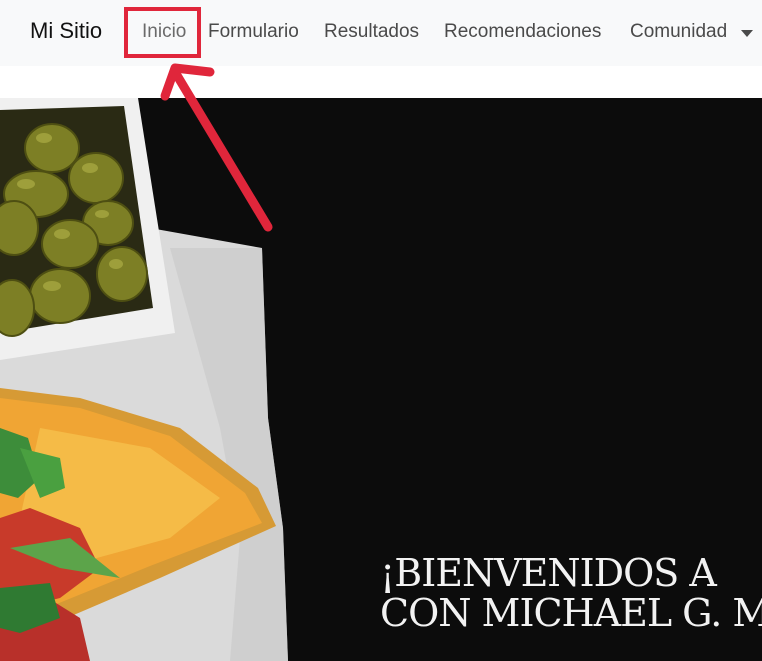 The height and width of the screenshot is (661, 762). I want to click on nav-item-comunidad-dropdown: Comunidad, so click(678, 32).